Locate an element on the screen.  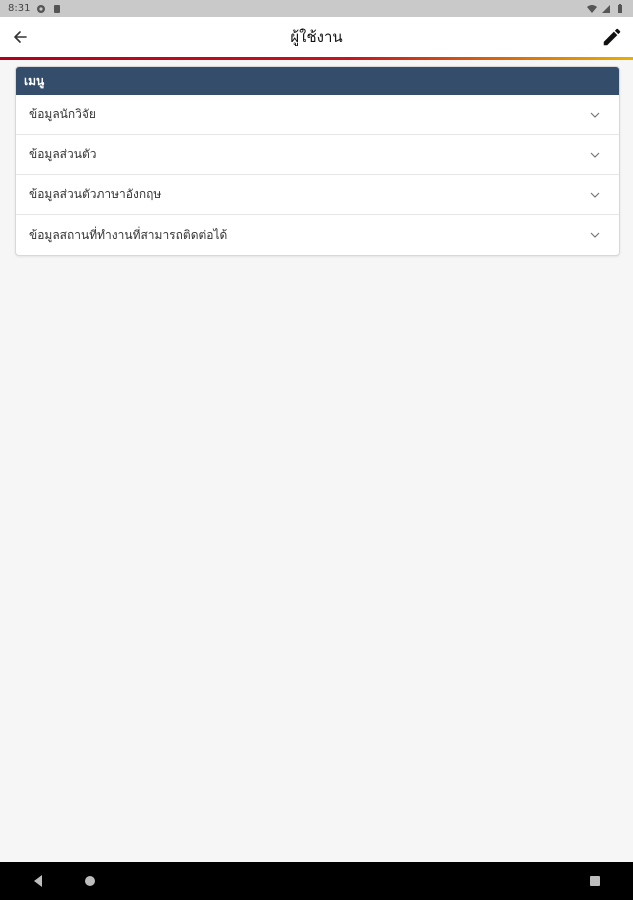
status-right is located at coordinates (606, 8).